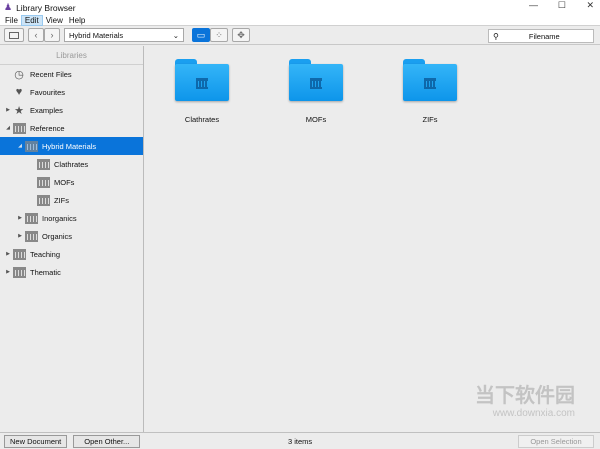 This screenshot has height=449, width=600. Describe the element at coordinates (19, 74) in the screenshot. I see `clock-icon: ◷` at that location.